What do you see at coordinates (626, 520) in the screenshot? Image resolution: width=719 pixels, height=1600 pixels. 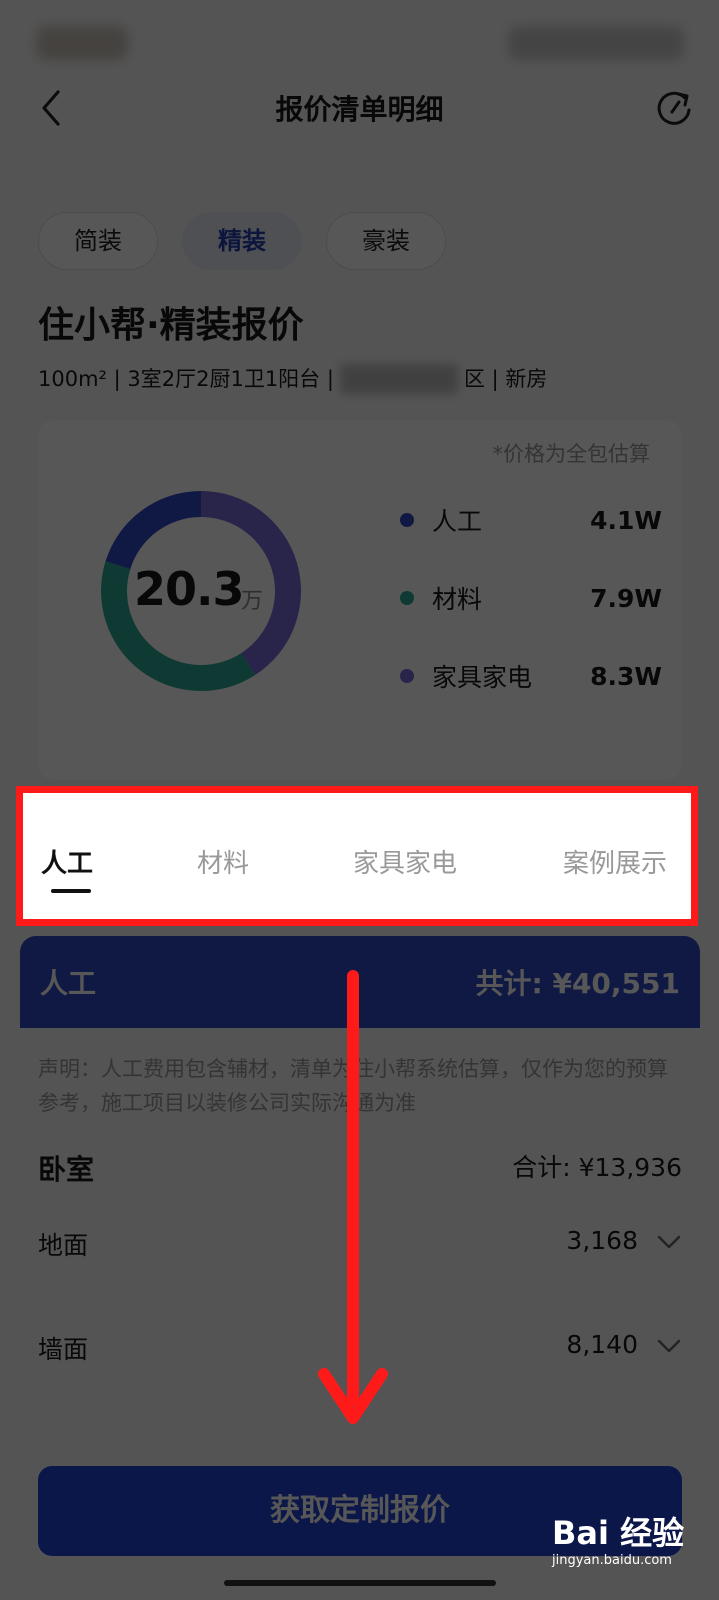 I see `legend-value: 4.1W` at bounding box center [626, 520].